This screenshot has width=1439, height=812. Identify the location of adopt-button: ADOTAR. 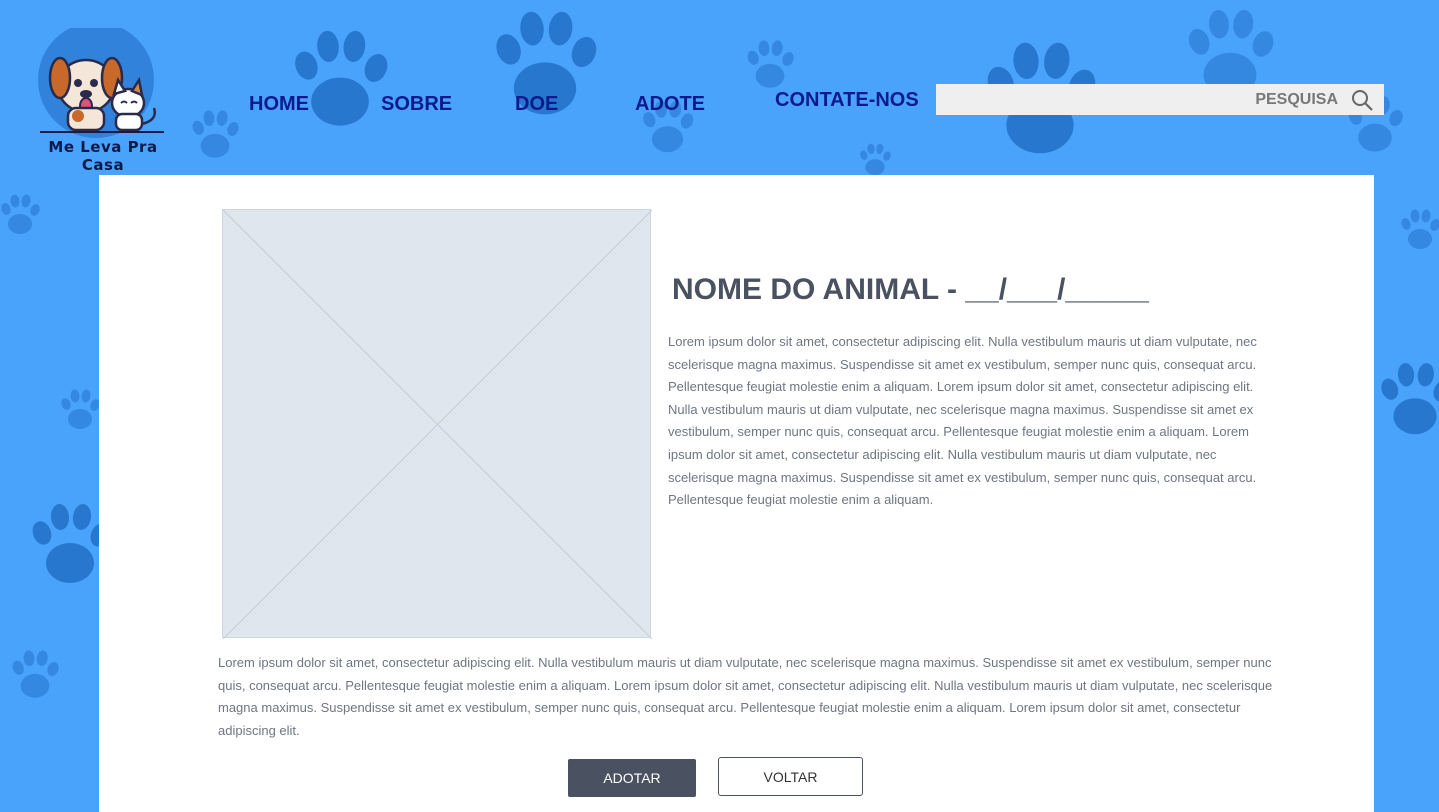
(632, 778).